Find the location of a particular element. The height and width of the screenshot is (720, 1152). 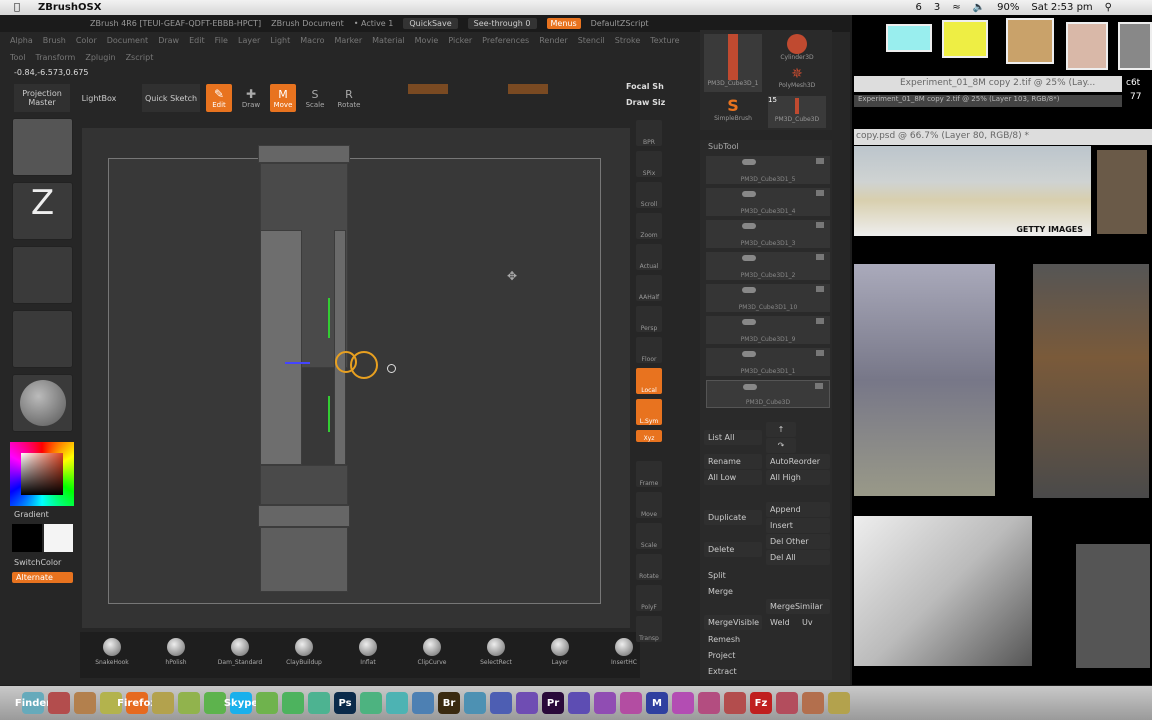

quicksave-button: QuickSave is located at coordinates (430, 23).